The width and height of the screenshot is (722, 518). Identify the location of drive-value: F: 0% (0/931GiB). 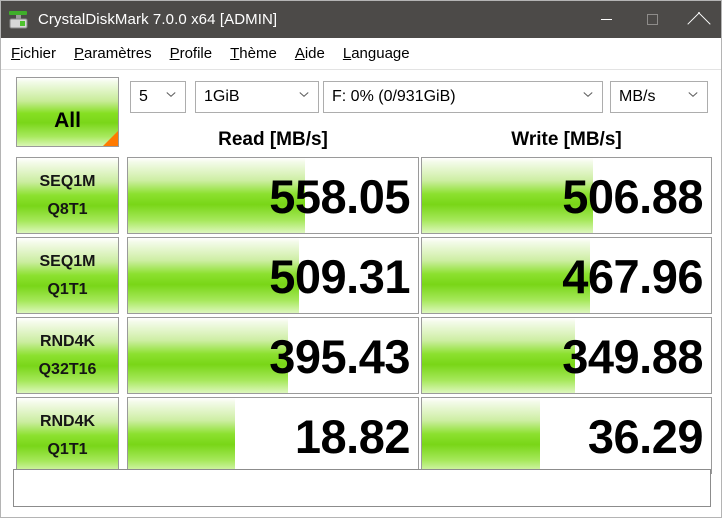
(394, 96).